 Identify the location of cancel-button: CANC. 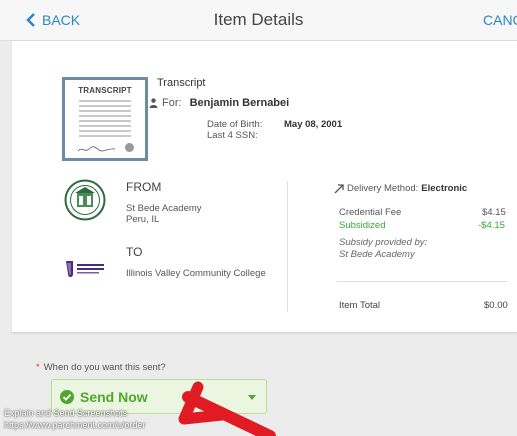
(500, 20).